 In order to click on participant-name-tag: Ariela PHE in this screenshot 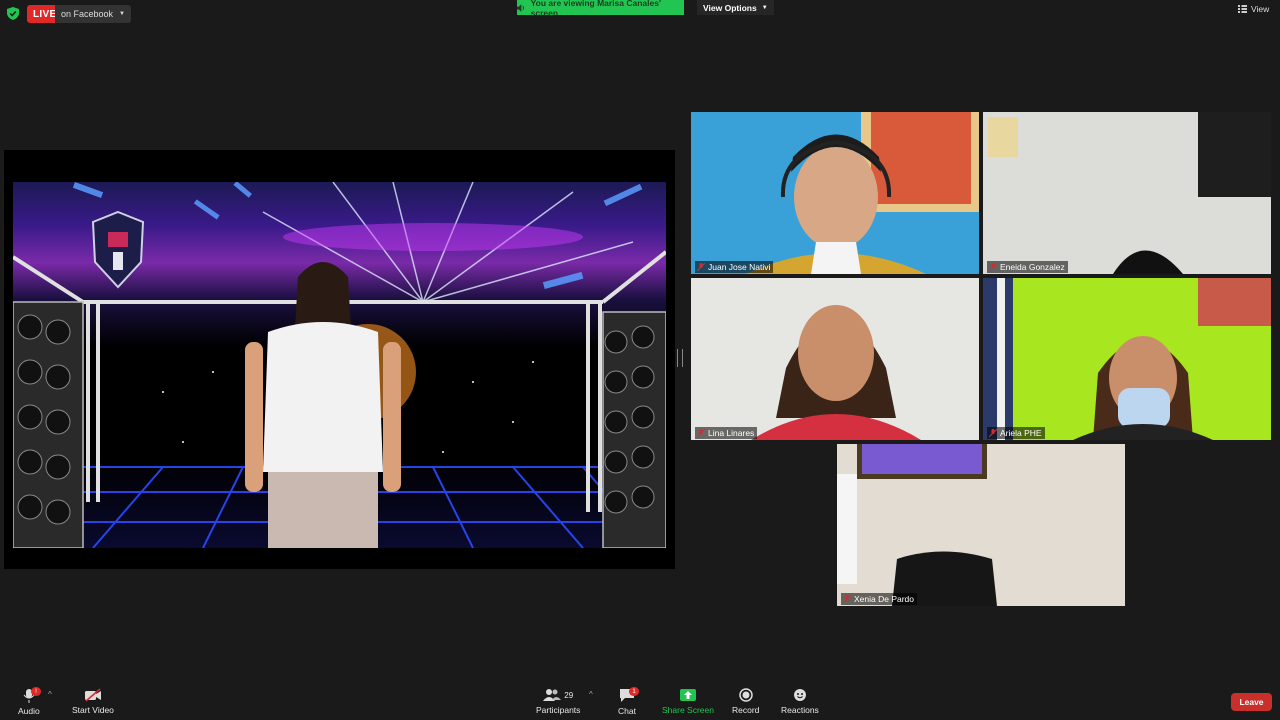, I will do `click(1016, 433)`.